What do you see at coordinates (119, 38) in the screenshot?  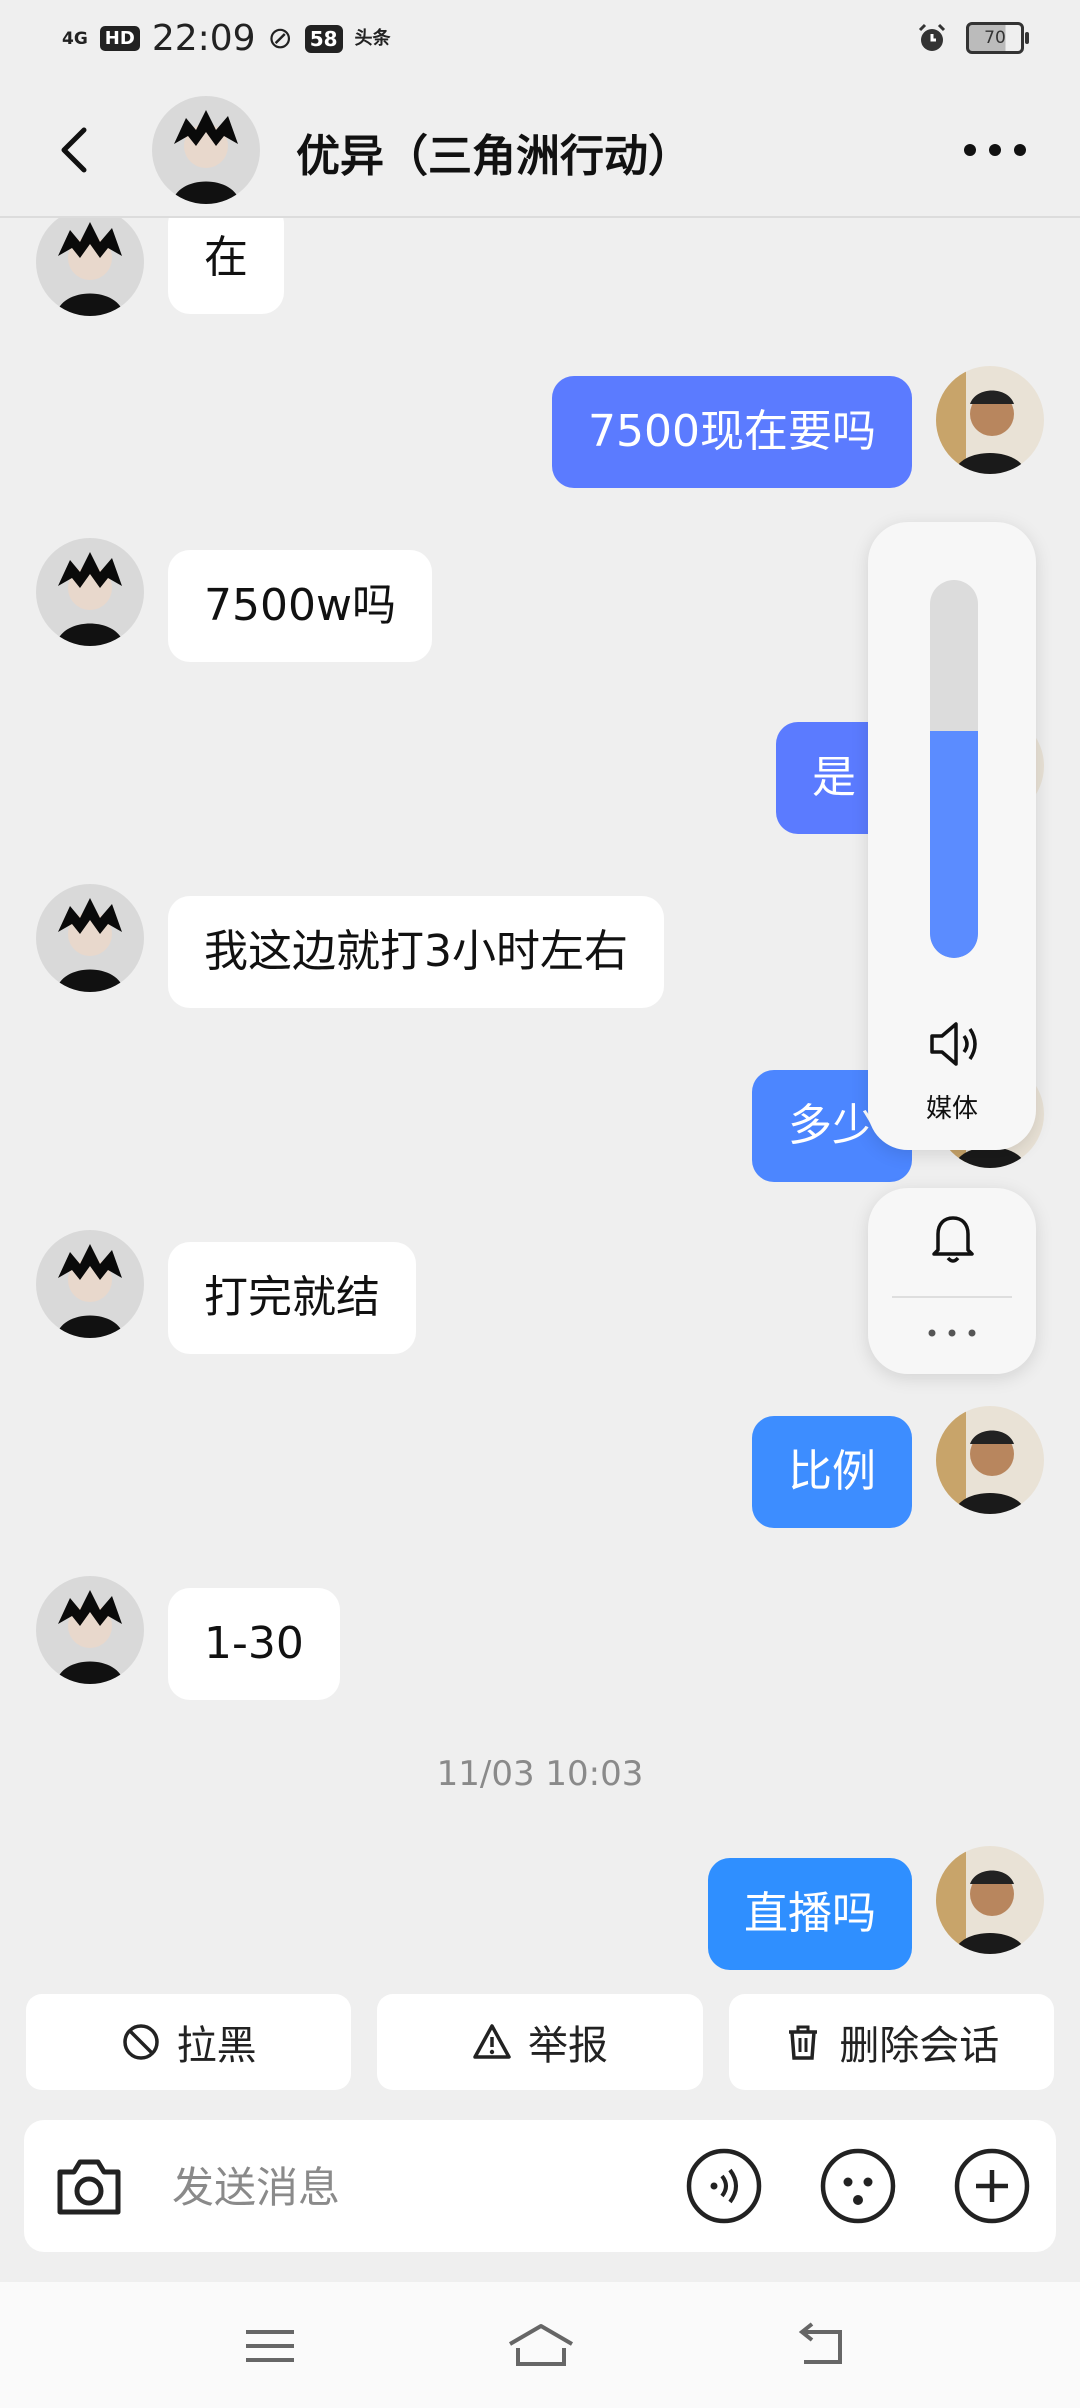 I see `hd-badge: HD` at bounding box center [119, 38].